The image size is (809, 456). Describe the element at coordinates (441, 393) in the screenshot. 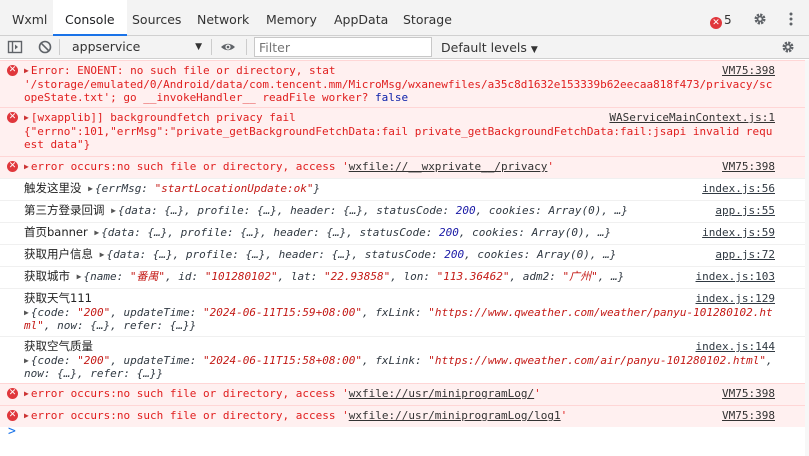

I see `file-path-link: wxfile://usr/miniprogramLog/` at that location.